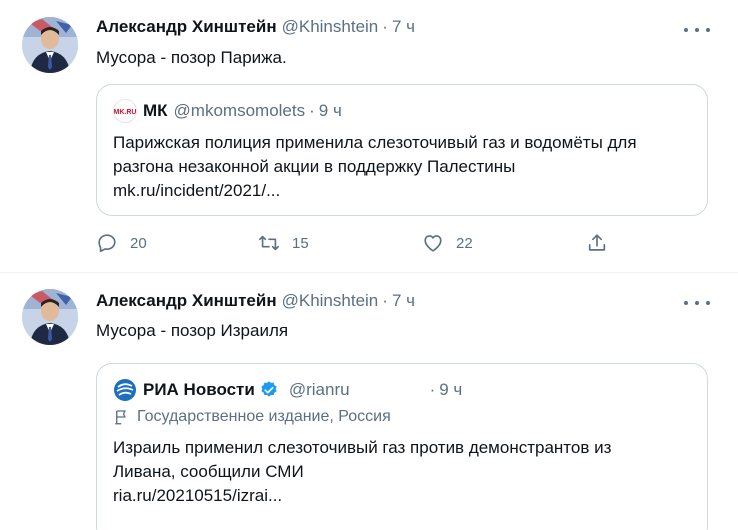 The width and height of the screenshot is (738, 530). I want to click on quoted-author-name: МК, so click(155, 110).